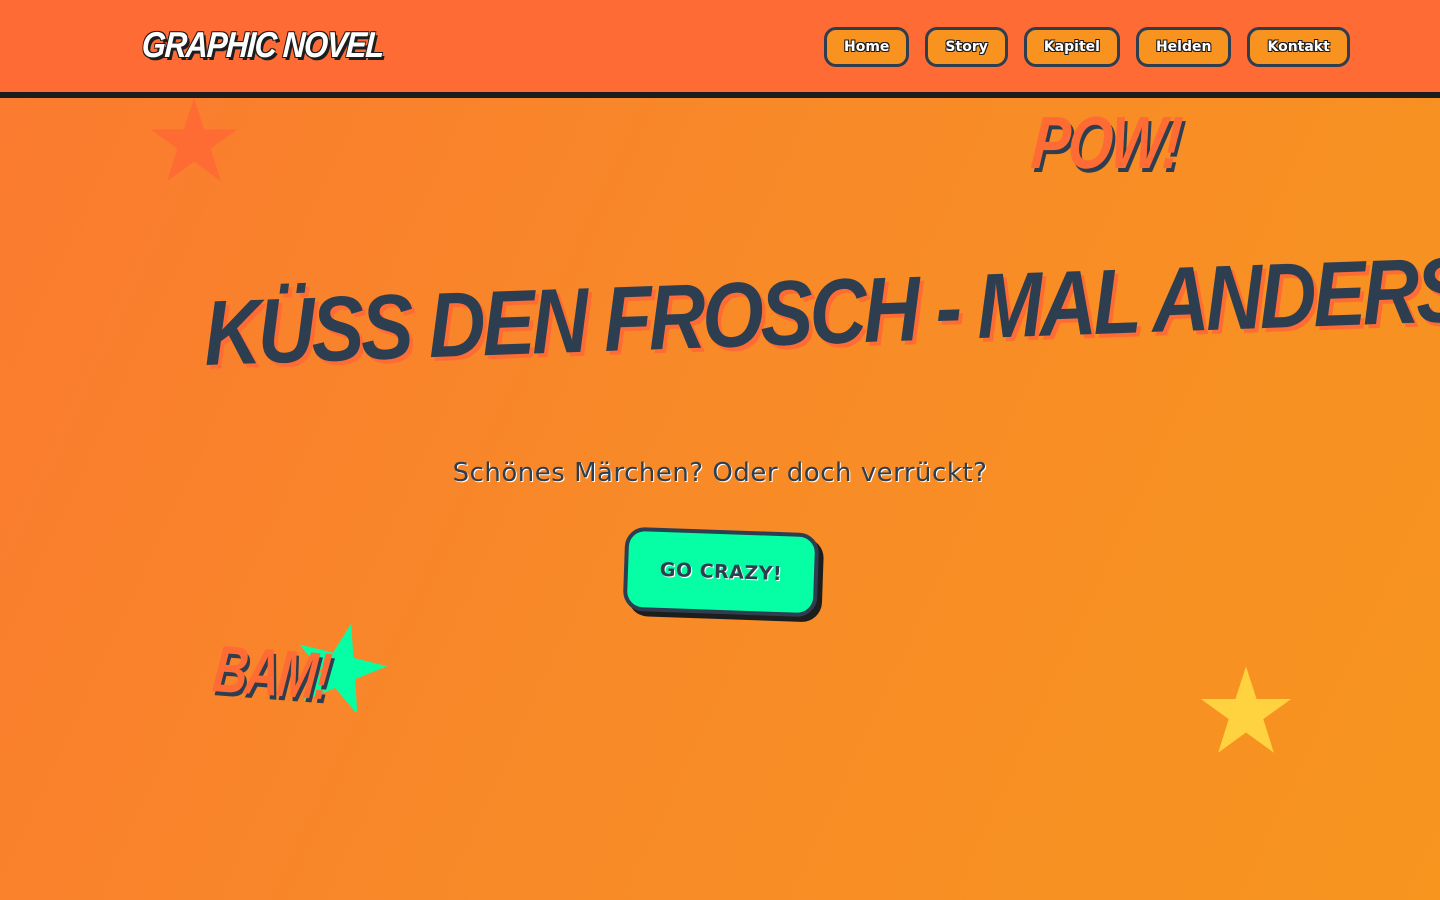 Image resolution: width=1440 pixels, height=900 pixels. What do you see at coordinates (271, 672) in the screenshot?
I see `bam-burst-text: BAM!` at bounding box center [271, 672].